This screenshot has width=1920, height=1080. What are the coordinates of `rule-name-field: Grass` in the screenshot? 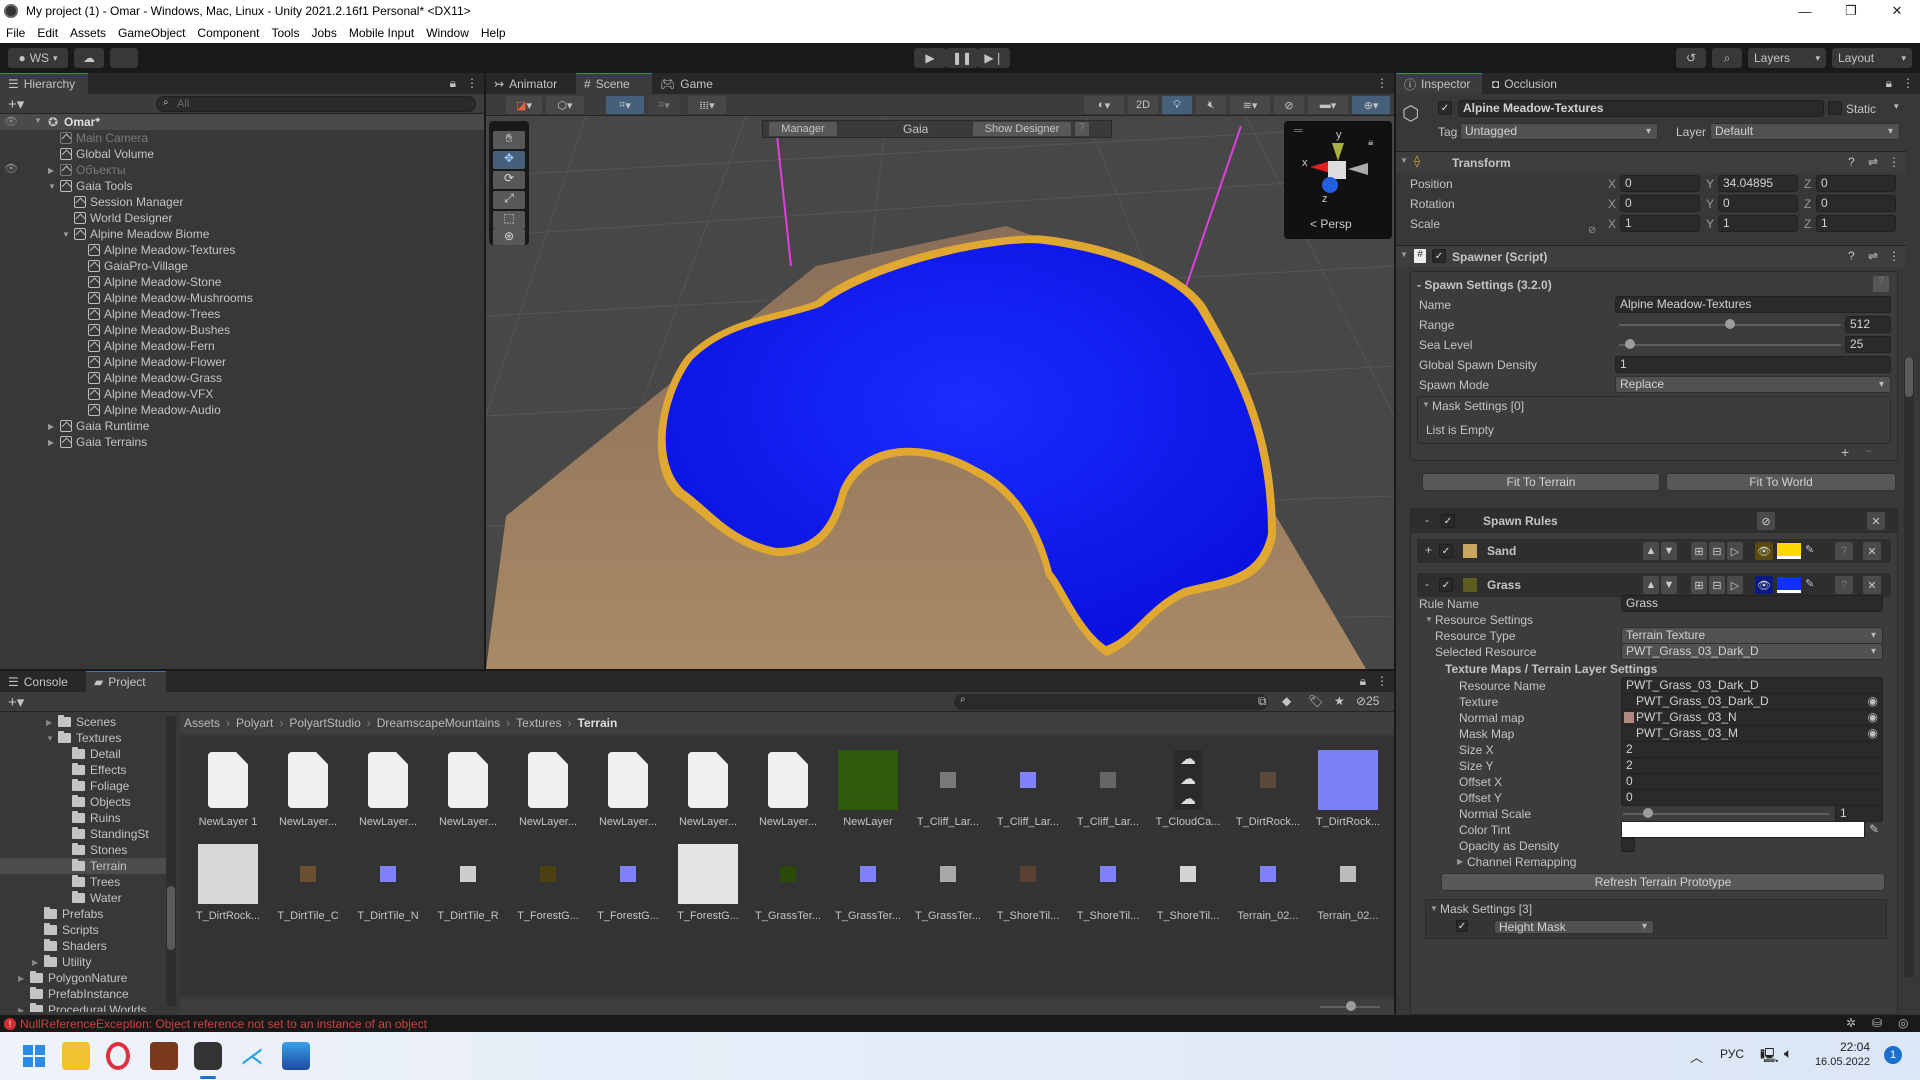 It's located at (1752, 603).